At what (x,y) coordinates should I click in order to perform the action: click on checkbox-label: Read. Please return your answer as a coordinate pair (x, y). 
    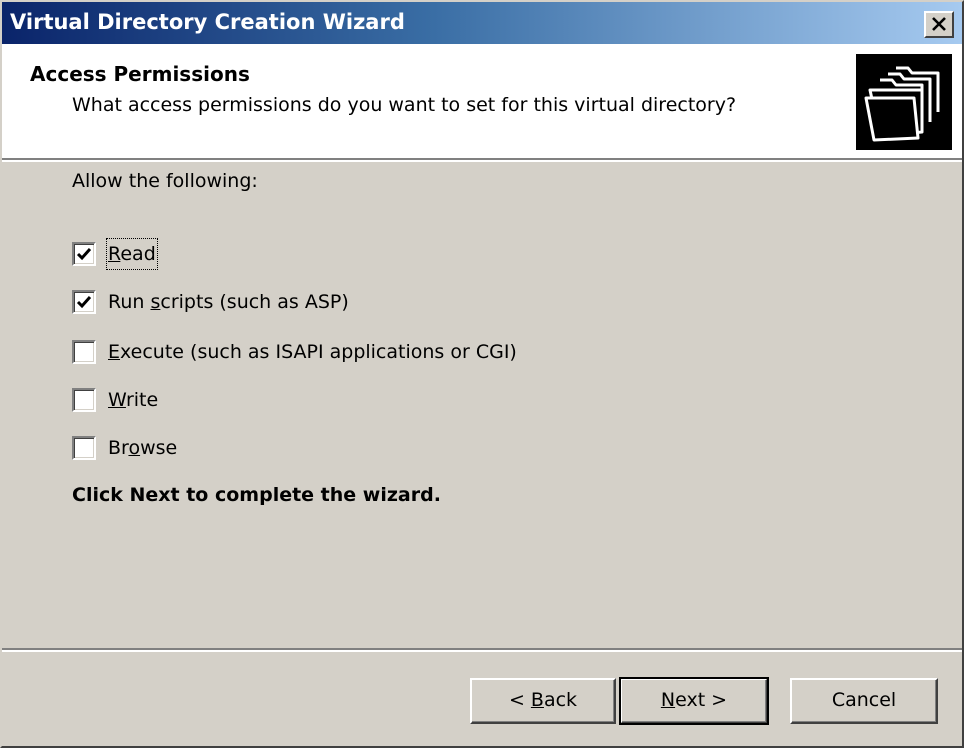
    Looking at the image, I should click on (132, 254).